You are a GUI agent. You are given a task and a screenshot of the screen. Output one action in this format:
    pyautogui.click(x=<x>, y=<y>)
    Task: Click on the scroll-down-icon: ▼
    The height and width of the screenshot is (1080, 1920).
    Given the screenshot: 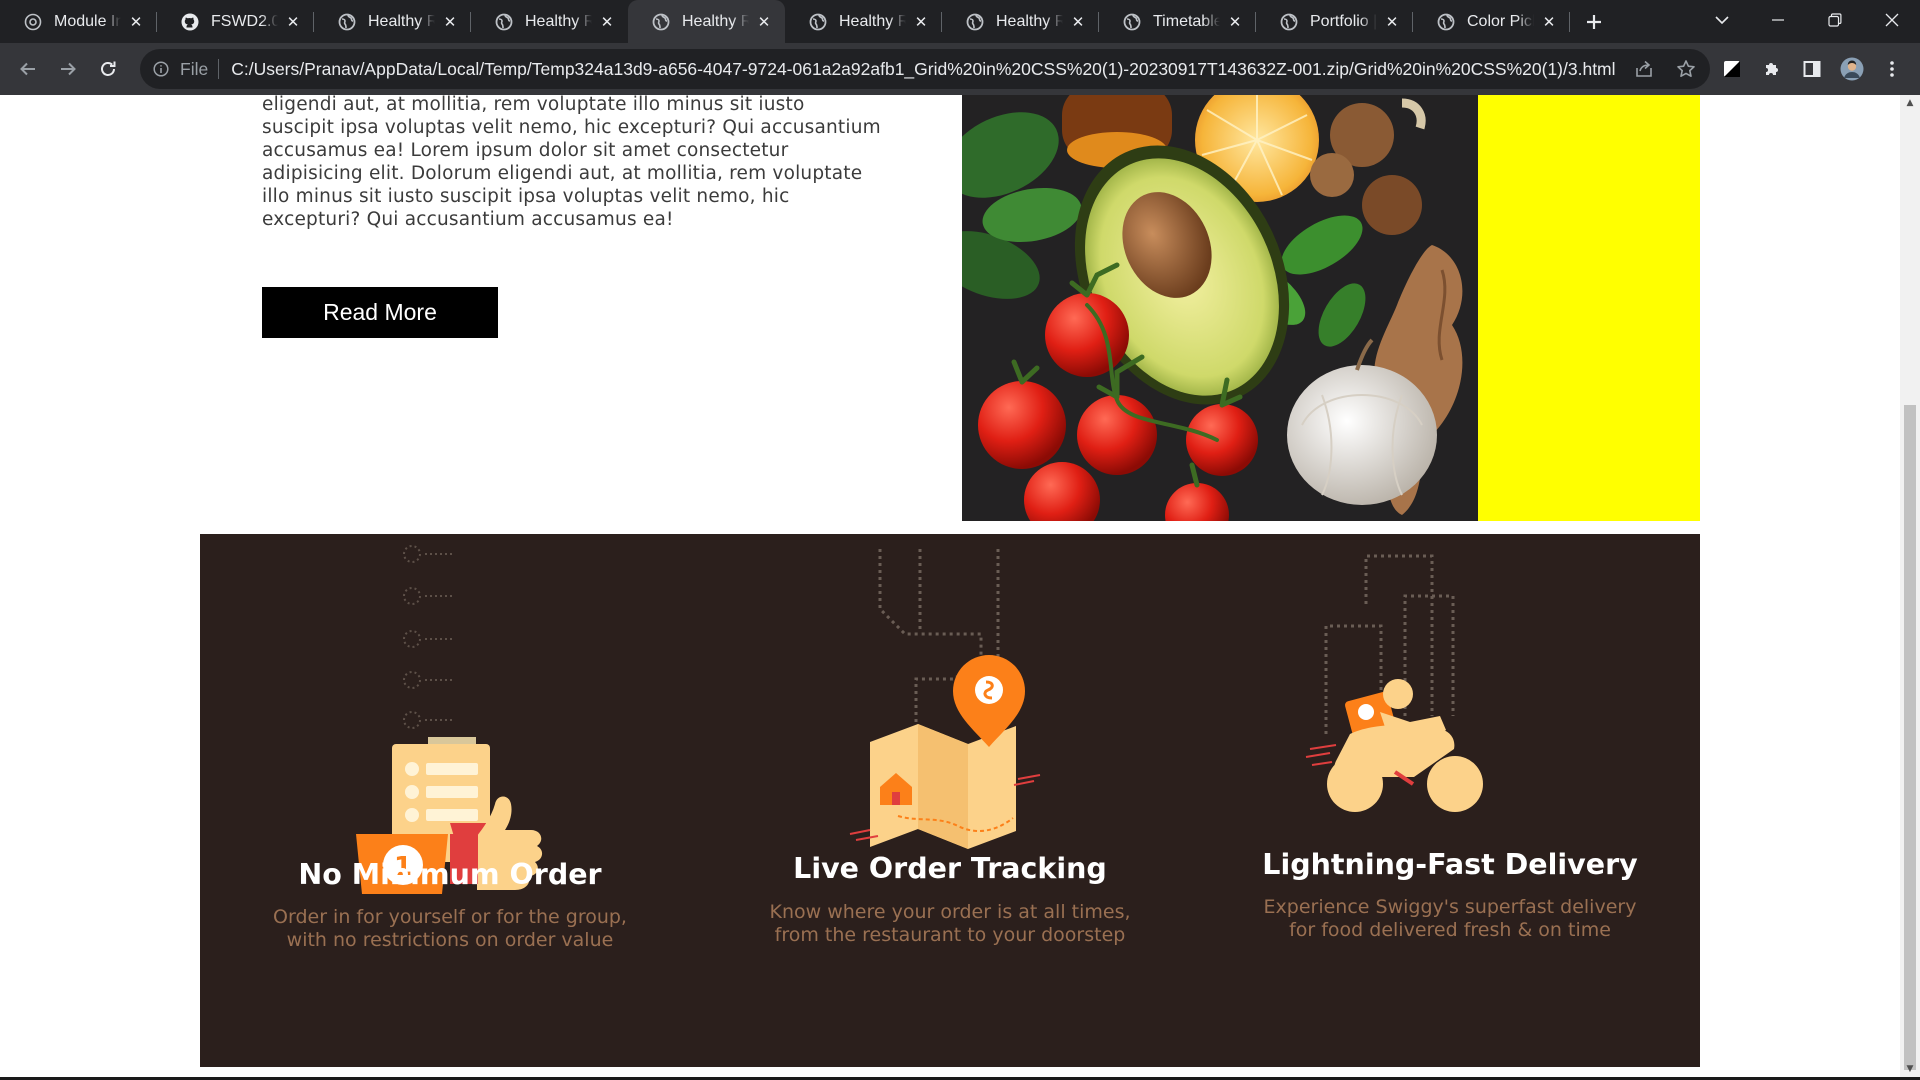 What is the action you would take?
    pyautogui.click(x=1910, y=1069)
    